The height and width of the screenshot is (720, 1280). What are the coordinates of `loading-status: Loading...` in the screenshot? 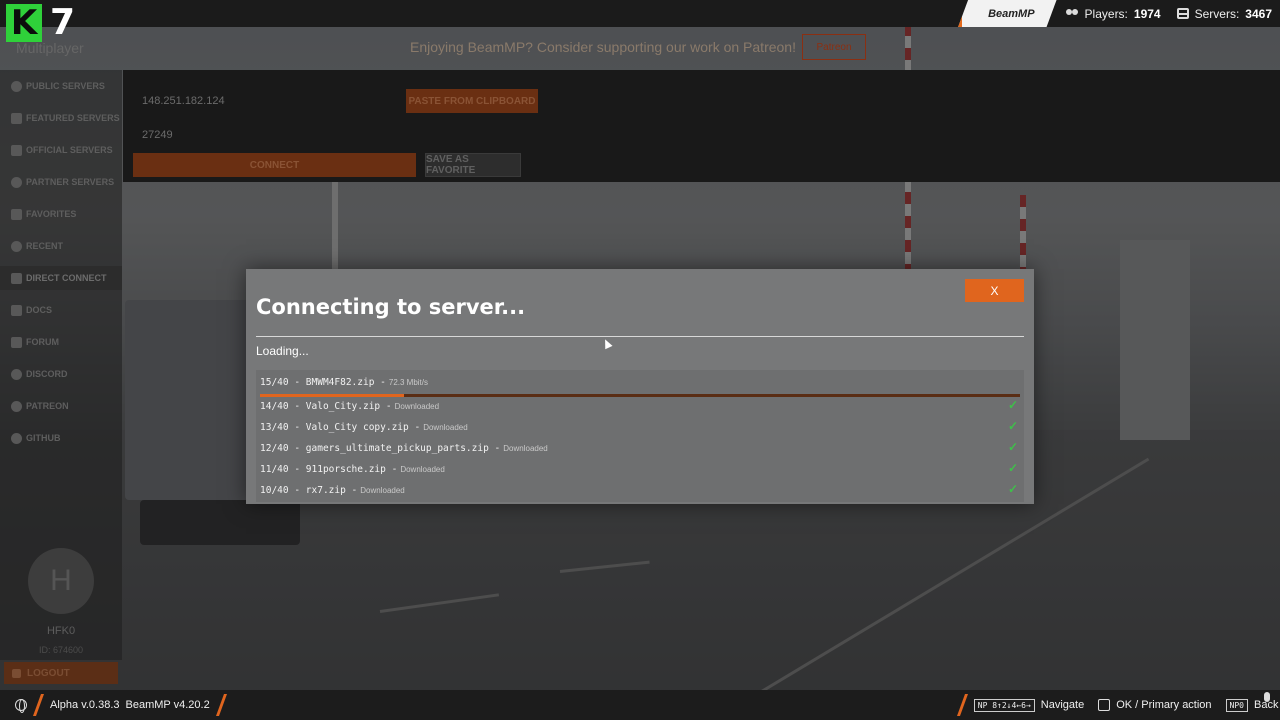 It's located at (282, 351).